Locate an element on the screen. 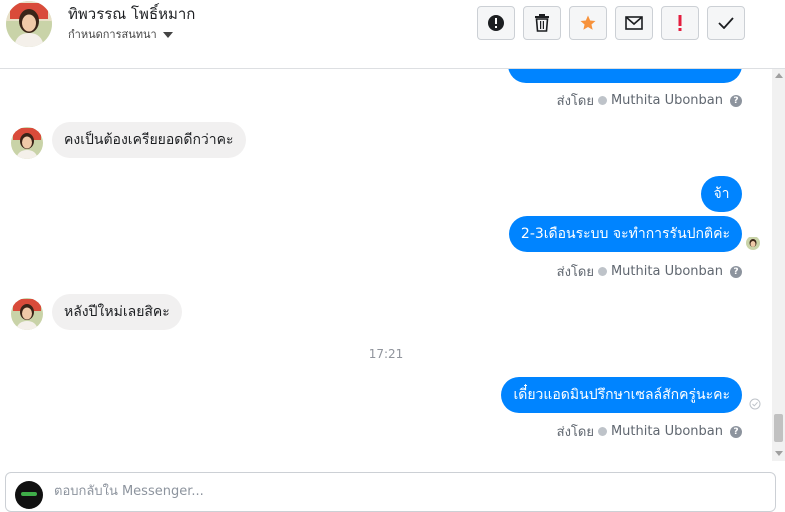  seen-avatar is located at coordinates (753, 243).